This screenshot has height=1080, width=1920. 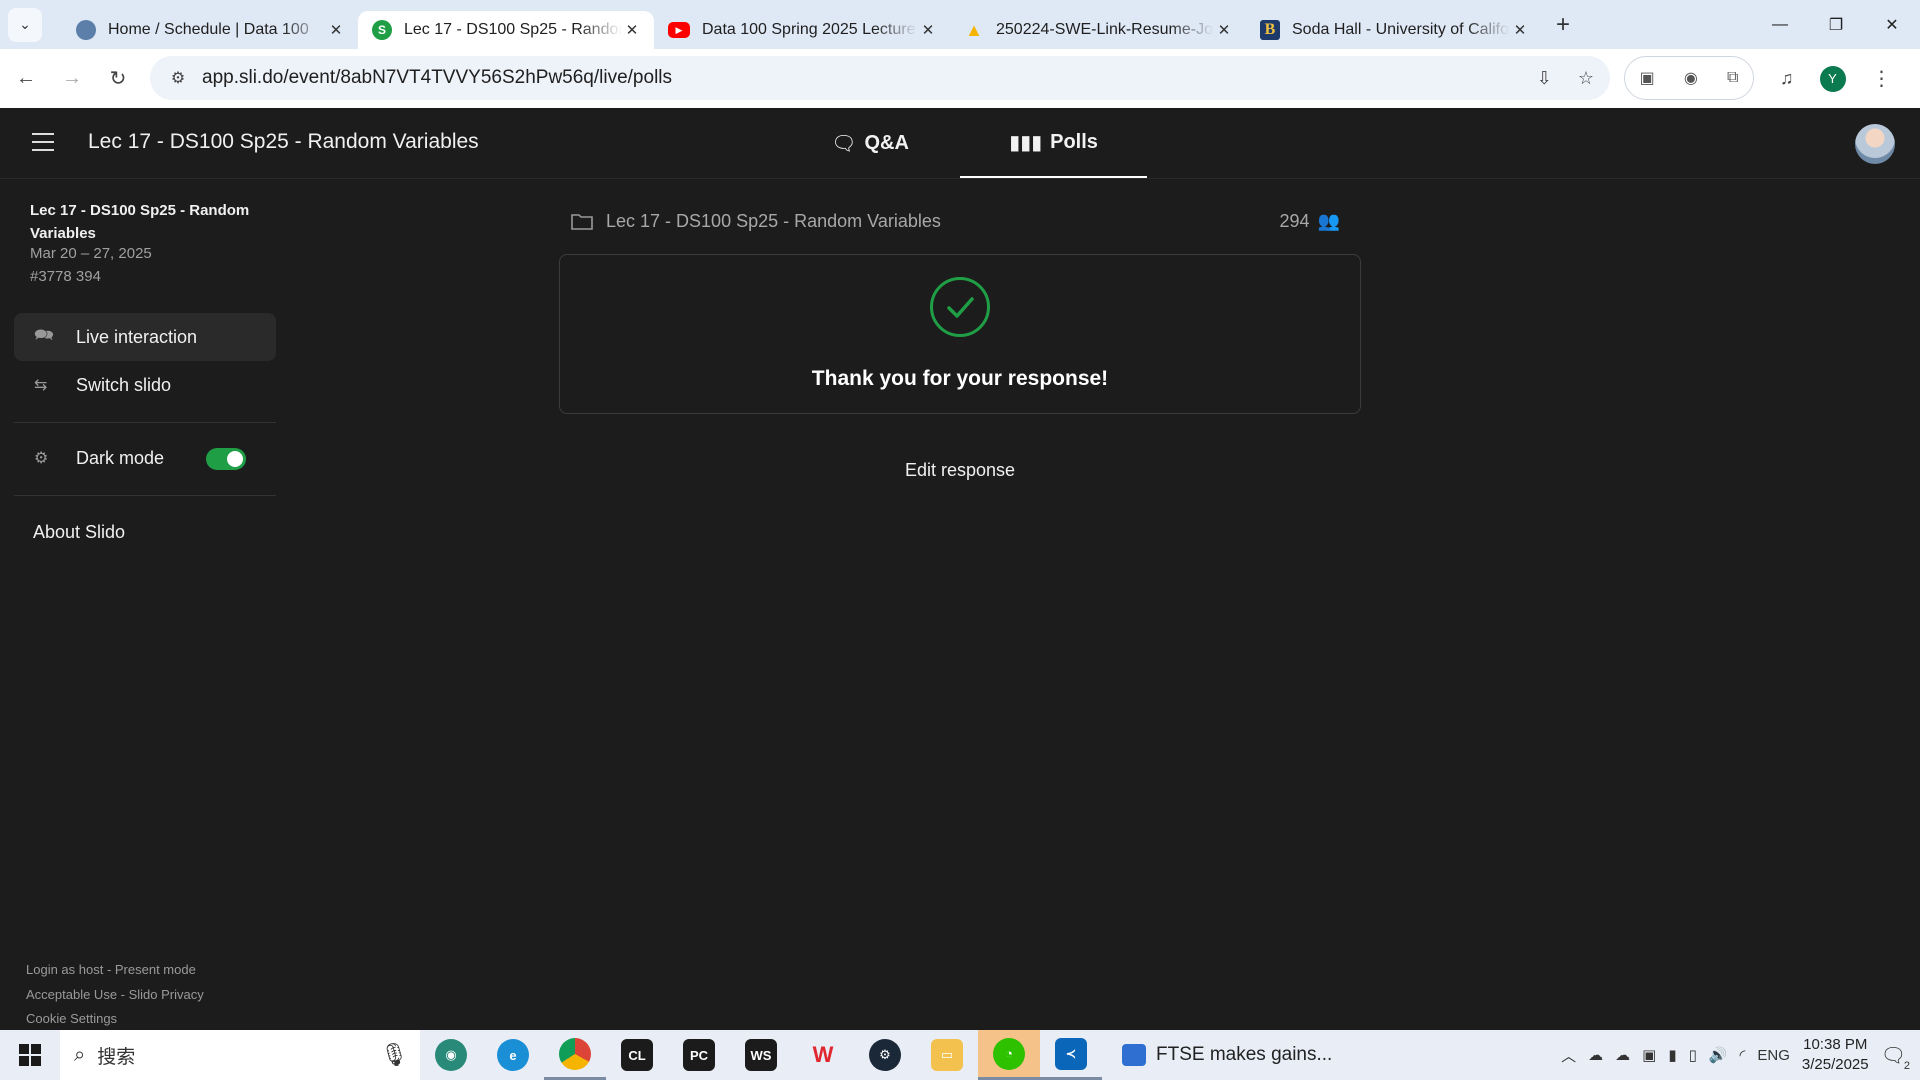 I want to click on browser-menu-icon: ⋮, so click(x=1882, y=78).